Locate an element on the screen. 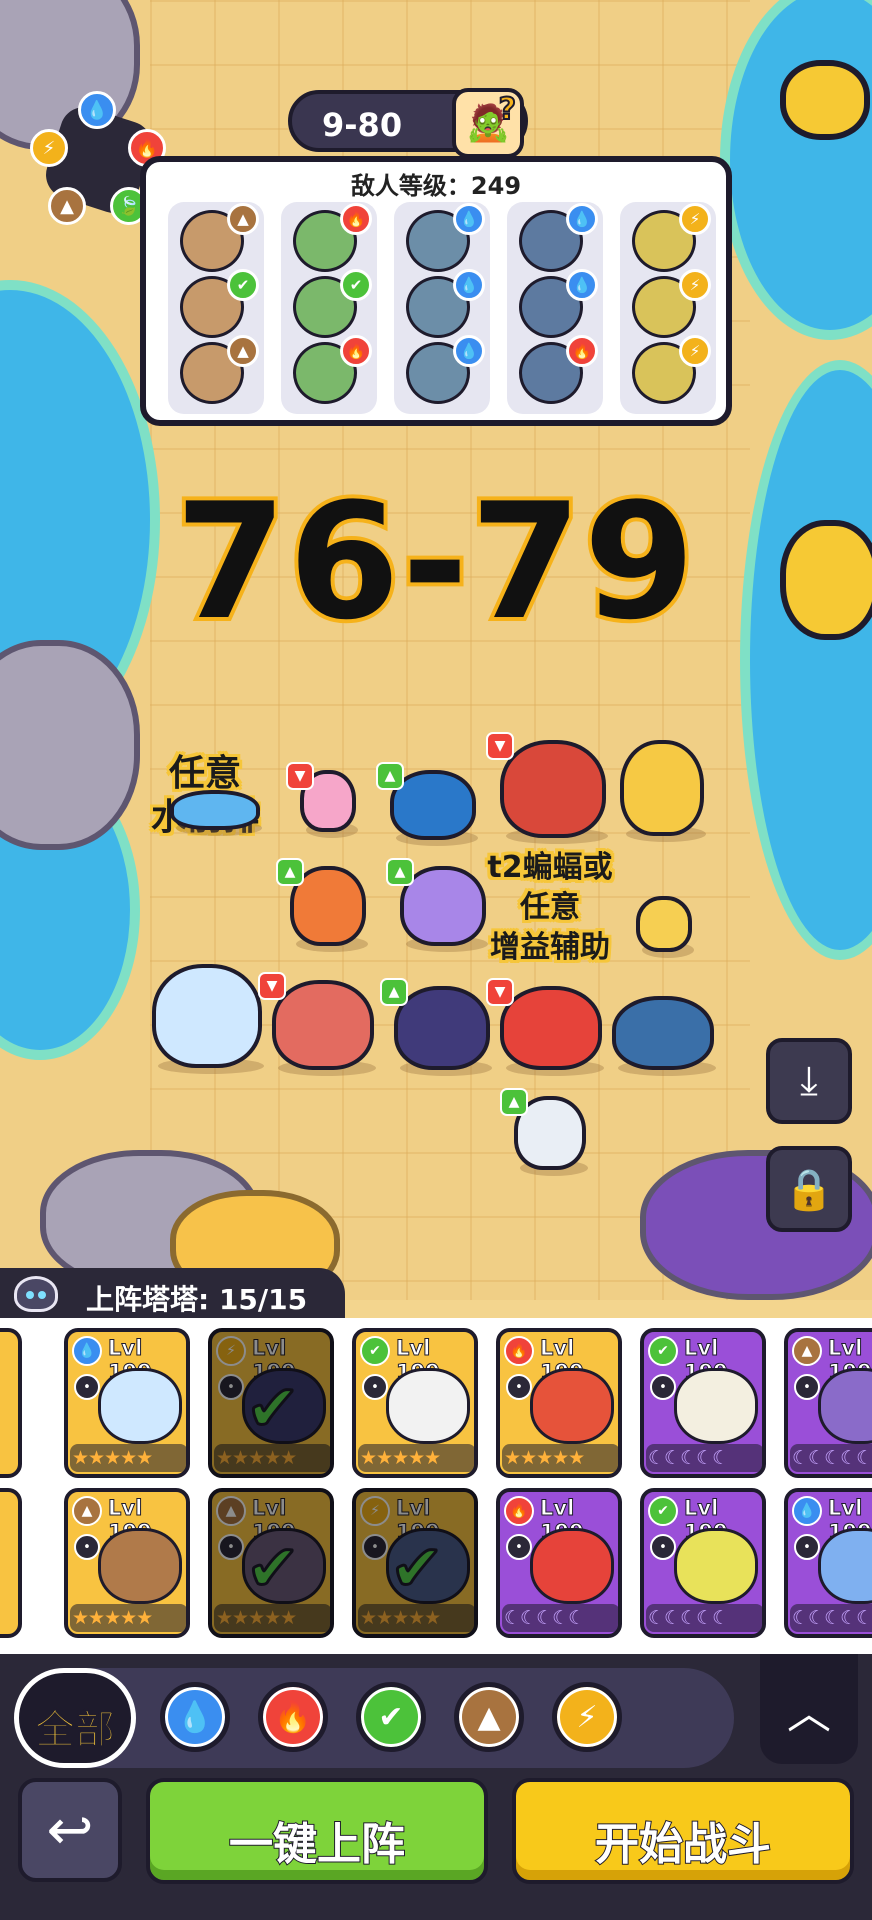 The image size is (872, 1920). lock-icon: 🔒 is located at coordinates (809, 1189).